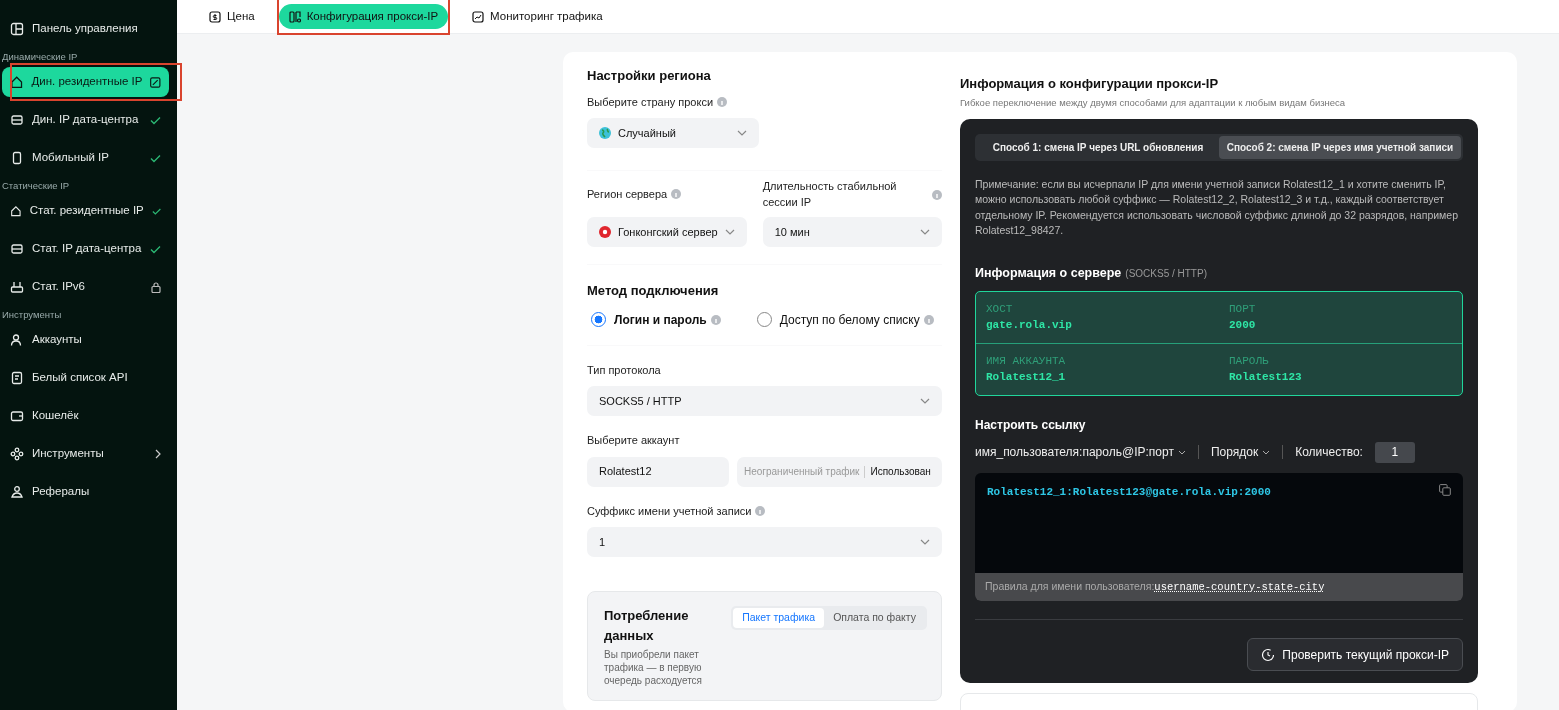 The image size is (1559, 710). I want to click on panel-title: Информация о конфигурации прокси-IP, so click(1090, 84).